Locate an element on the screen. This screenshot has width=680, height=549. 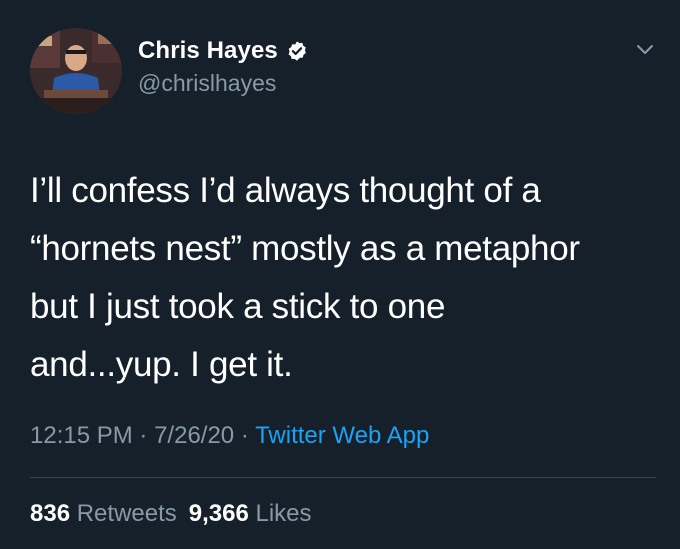
author-display-name: Chris Hayes is located at coordinates (208, 51).